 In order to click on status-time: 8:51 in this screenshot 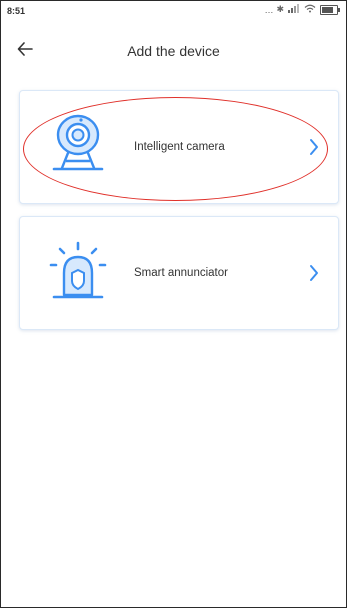, I will do `click(16, 11)`.